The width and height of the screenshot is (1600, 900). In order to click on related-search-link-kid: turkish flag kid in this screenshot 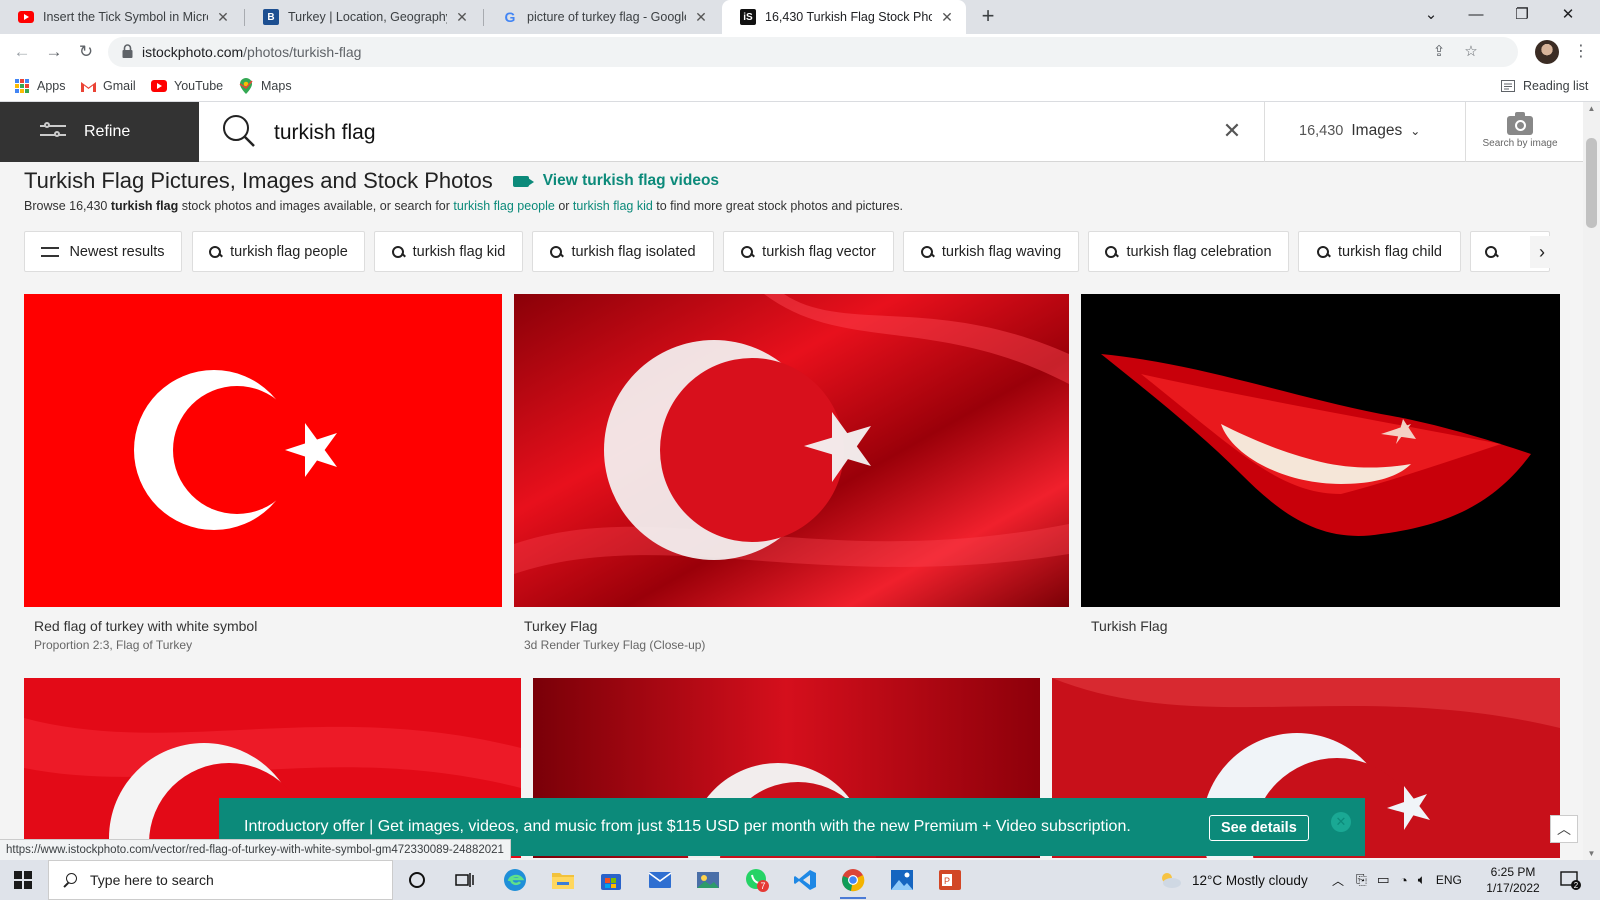, I will do `click(613, 206)`.